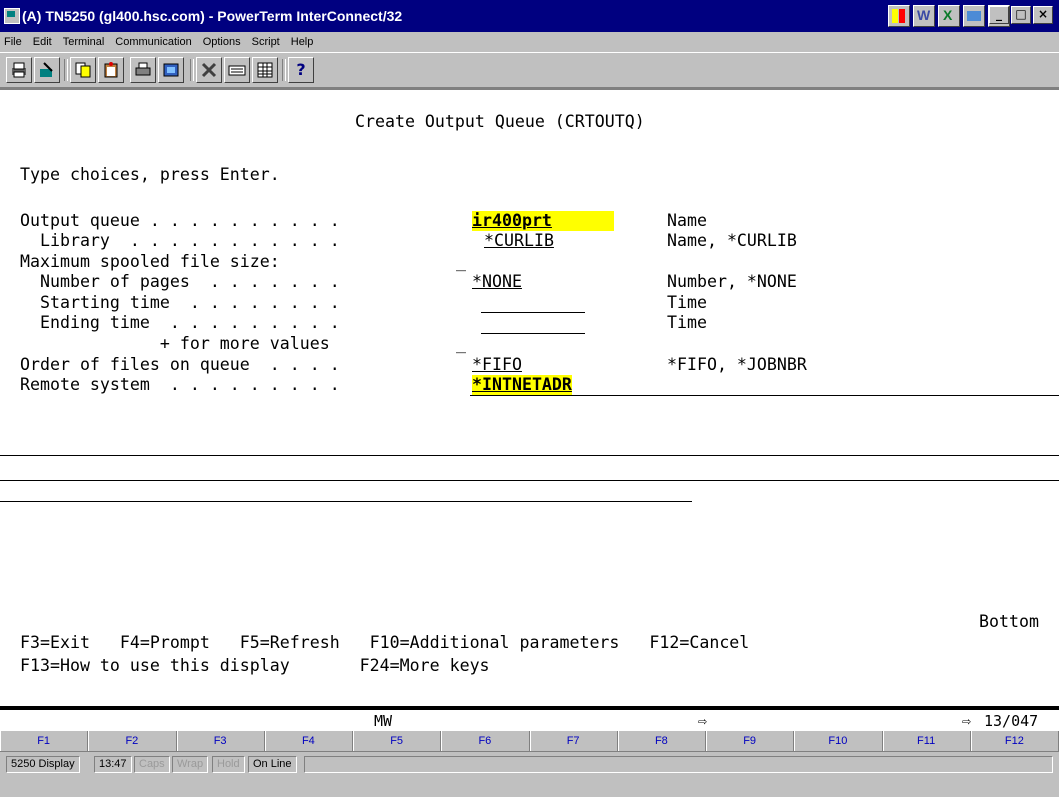 This screenshot has width=1059, height=797. What do you see at coordinates (949, 16) in the screenshot?
I see `excel-icon` at bounding box center [949, 16].